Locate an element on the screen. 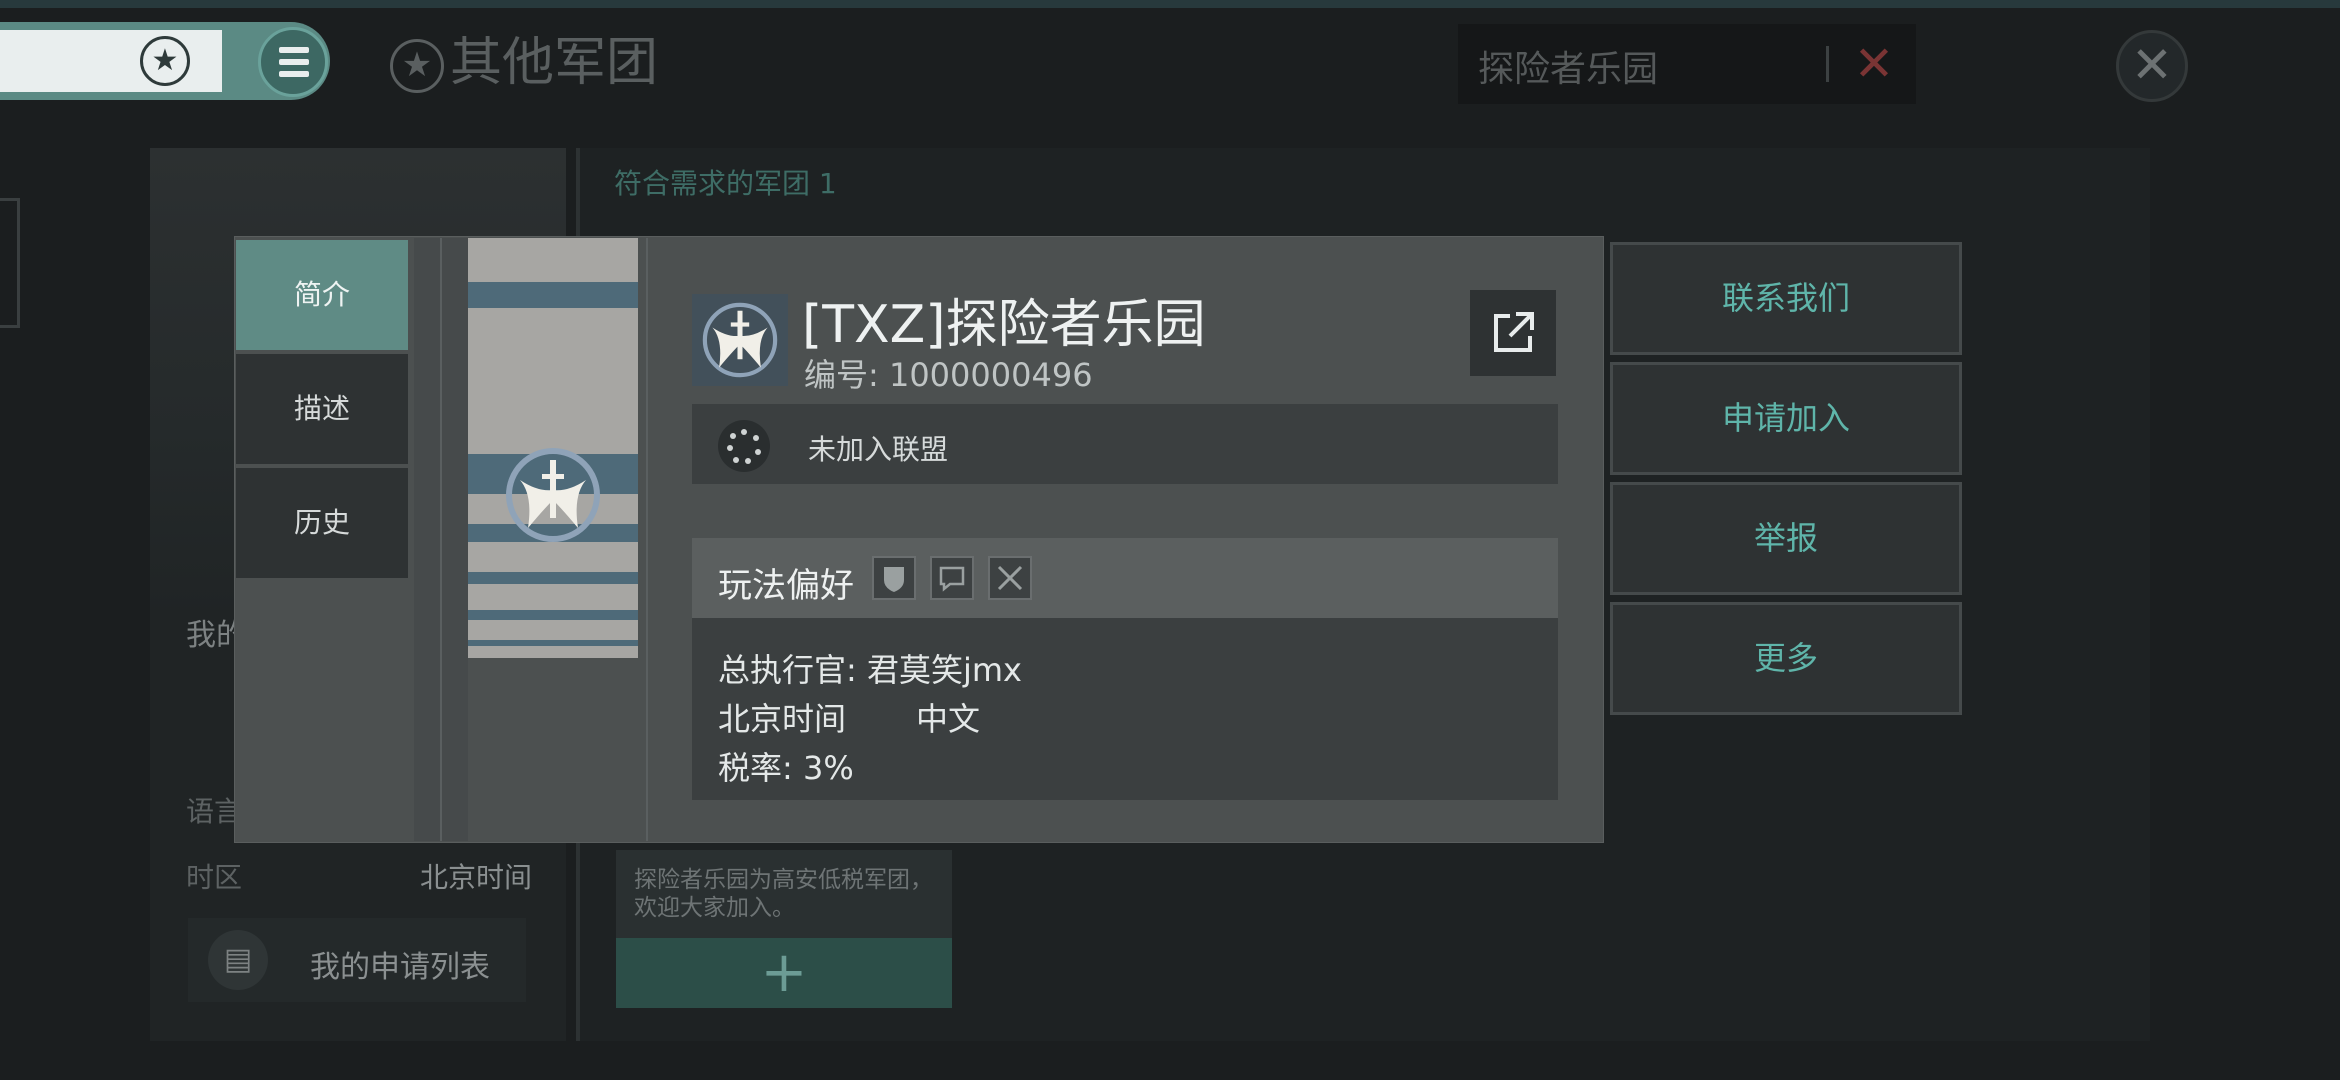 This screenshot has height=1080, width=2340. shield-icon is located at coordinates (894, 578).